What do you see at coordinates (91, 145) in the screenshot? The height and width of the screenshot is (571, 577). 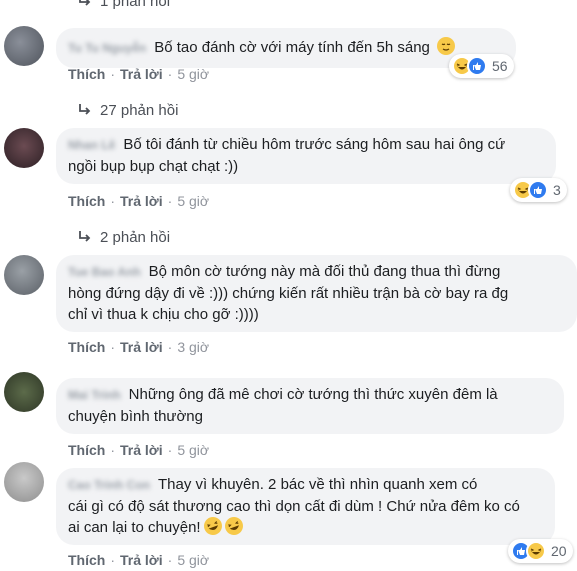 I see `comment-author: Nhan Lê` at bounding box center [91, 145].